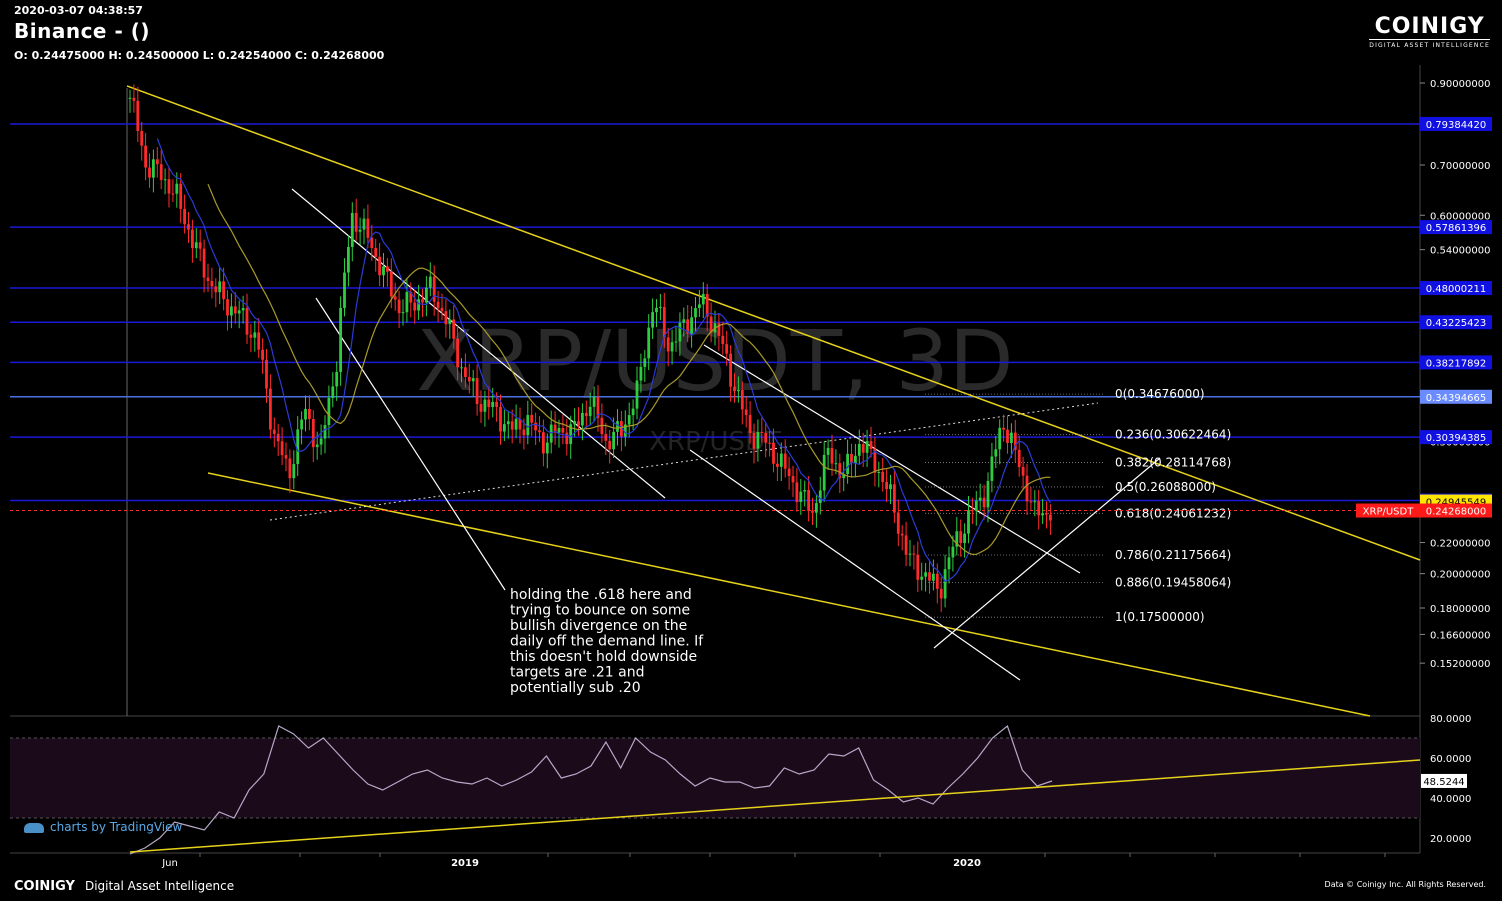 This screenshot has width=1502, height=901. I want to click on coinigy-logo: COINIGY DIGITAL ASSET INTELLIGENCE, so click(1429, 31).